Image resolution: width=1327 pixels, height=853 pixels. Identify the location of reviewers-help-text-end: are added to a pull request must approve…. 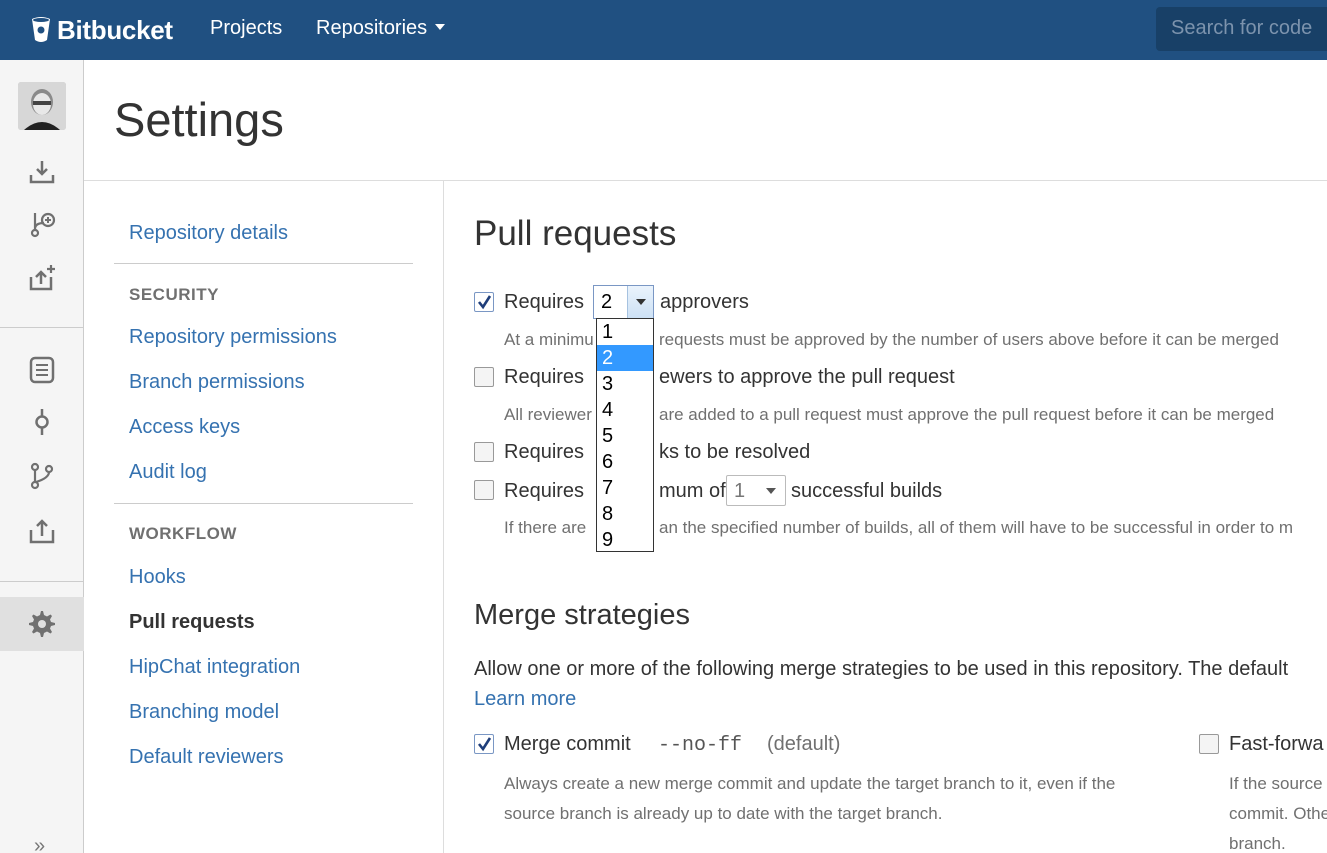
(967, 414).